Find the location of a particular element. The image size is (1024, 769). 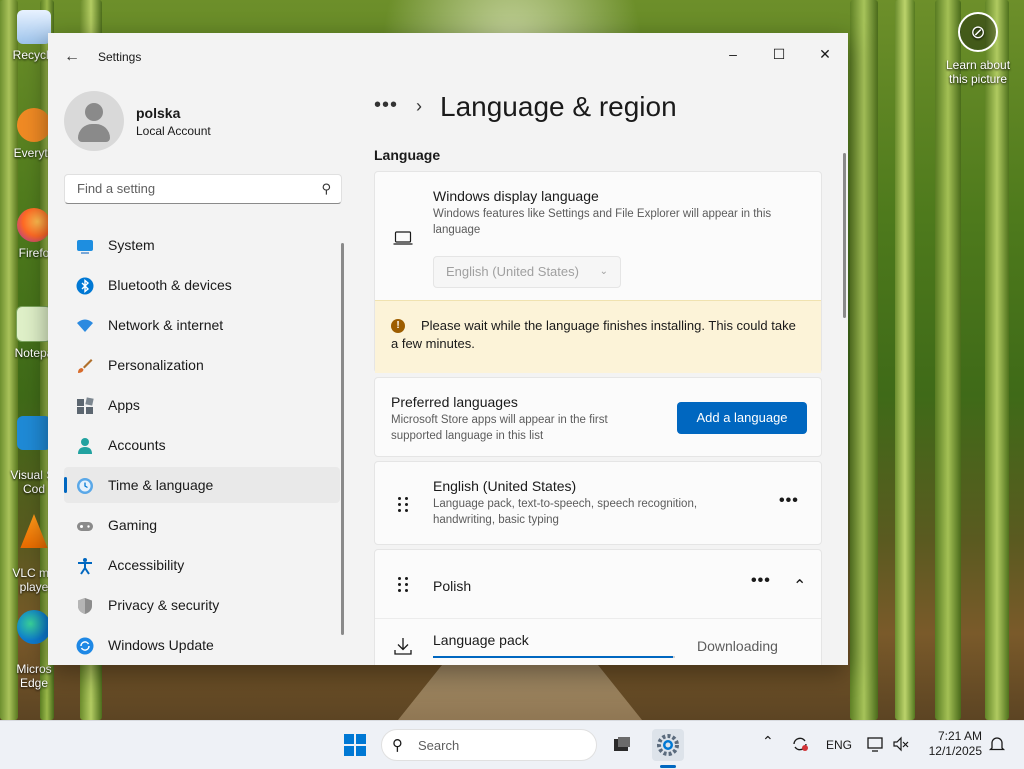

window-title: Settings is located at coordinates (120, 57).